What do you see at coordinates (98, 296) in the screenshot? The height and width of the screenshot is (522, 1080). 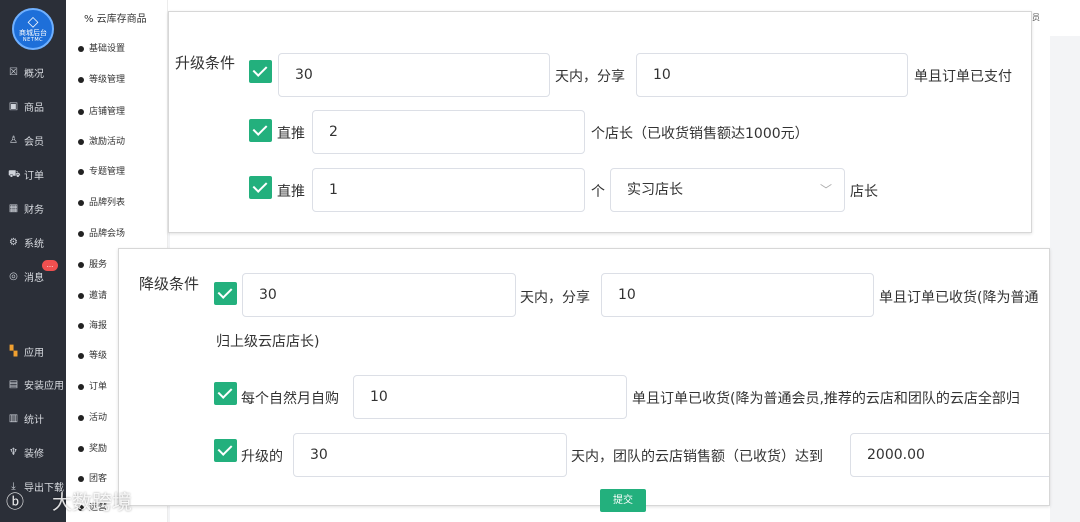 I see `subnav-label: 邀请` at bounding box center [98, 296].